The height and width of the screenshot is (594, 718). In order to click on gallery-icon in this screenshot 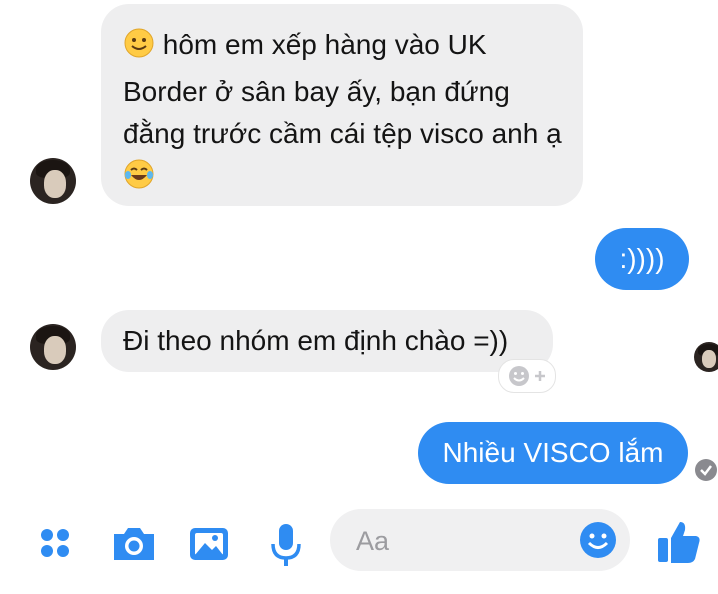, I will do `click(208, 544)`.